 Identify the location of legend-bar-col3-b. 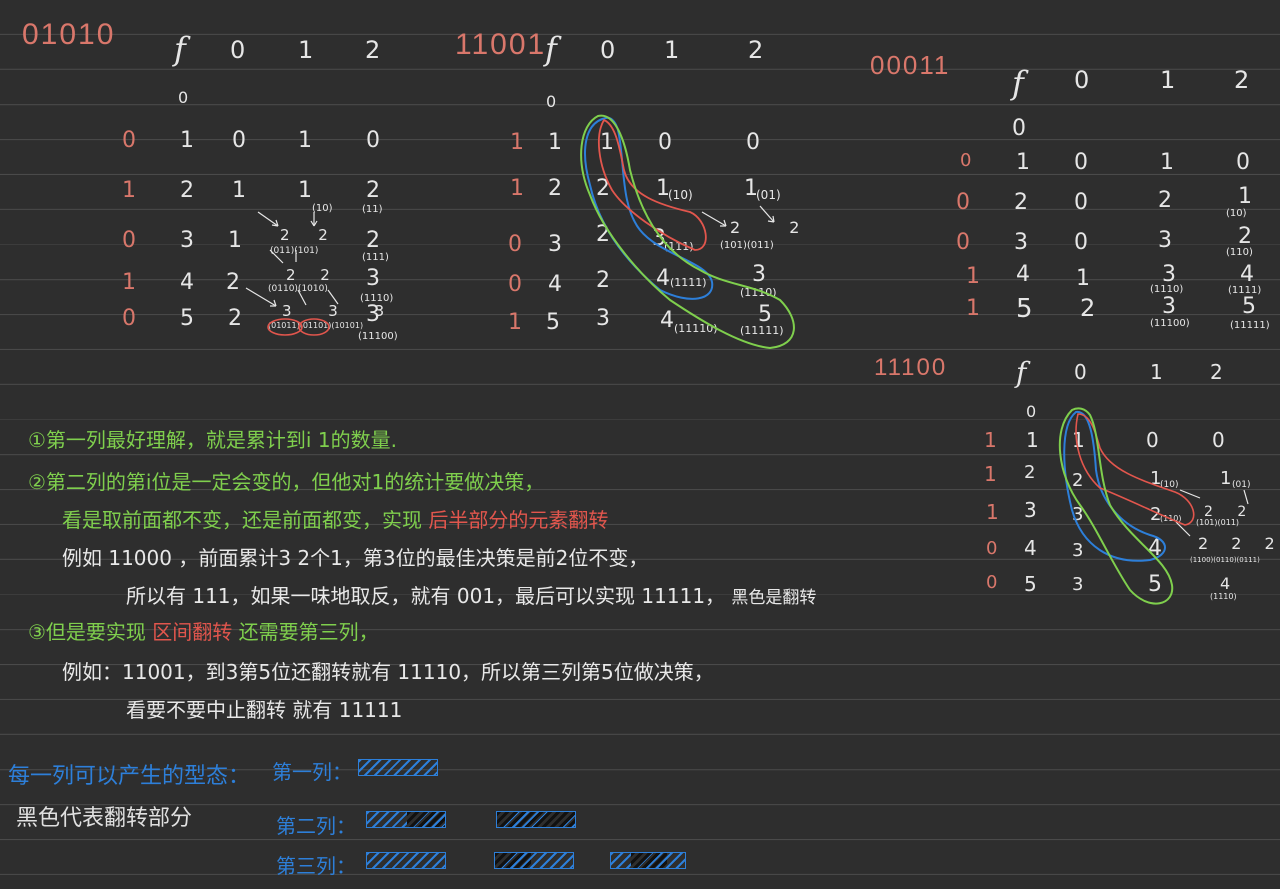
(534, 860).